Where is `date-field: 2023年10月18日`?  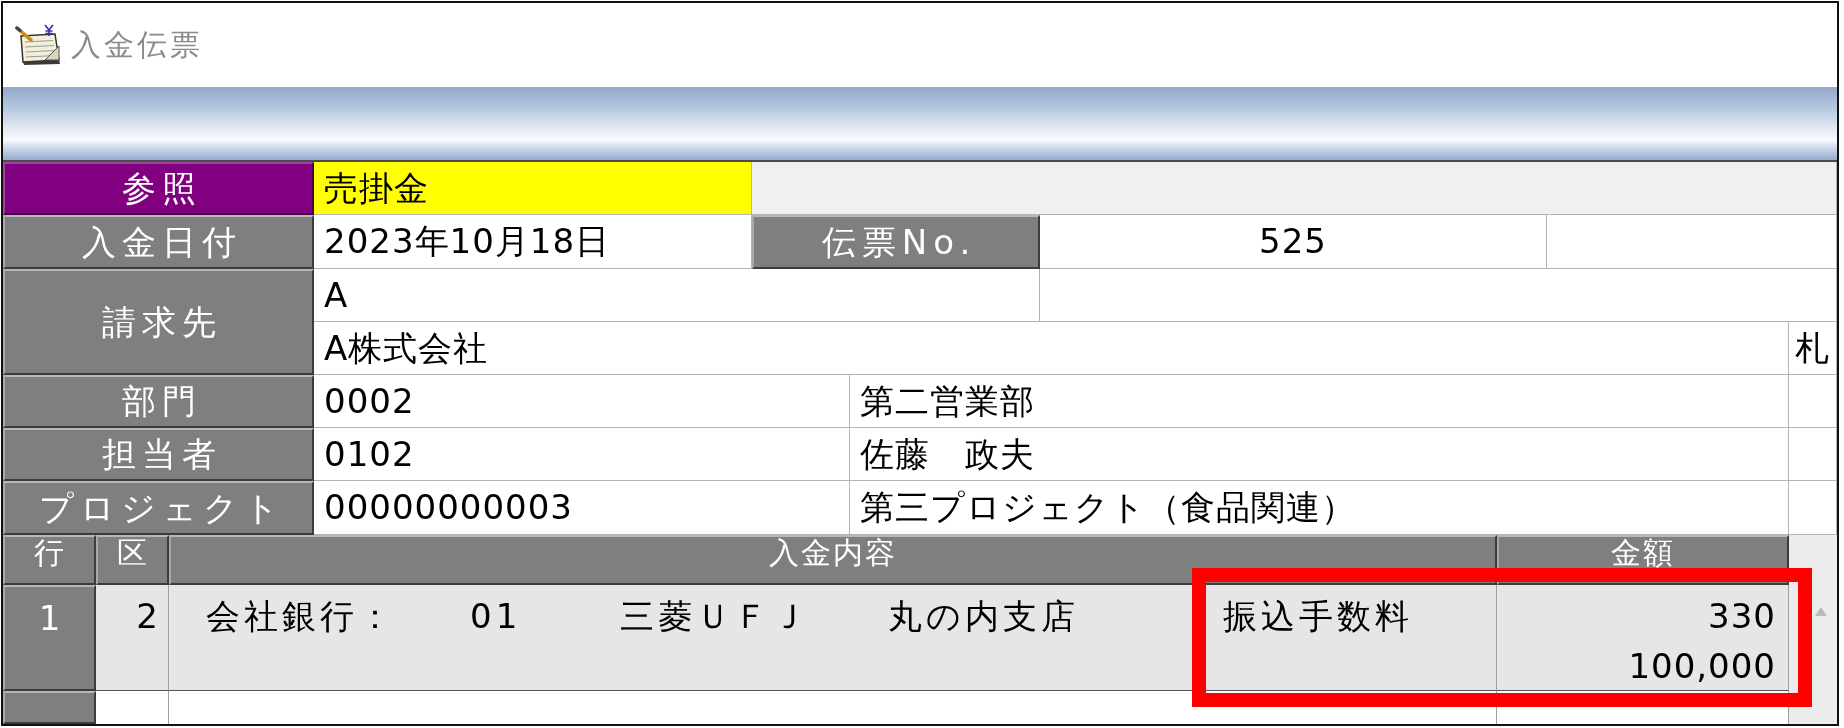 date-field: 2023年10月18日 is located at coordinates (533, 242).